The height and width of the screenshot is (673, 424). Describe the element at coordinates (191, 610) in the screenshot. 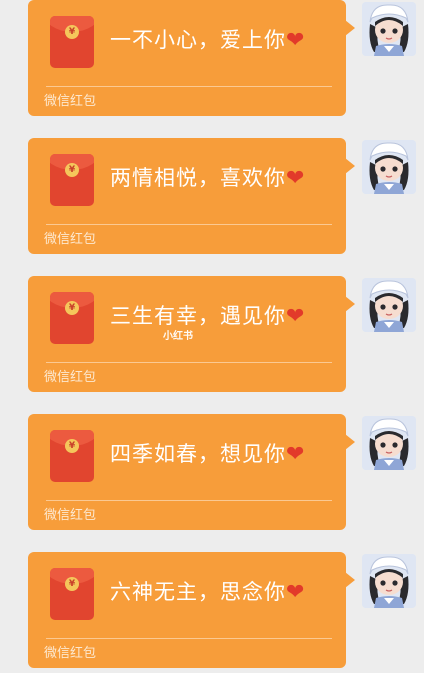

I see `red-packet-bubble: ¥ 六神无主，思念你❤ 微信红包` at that location.